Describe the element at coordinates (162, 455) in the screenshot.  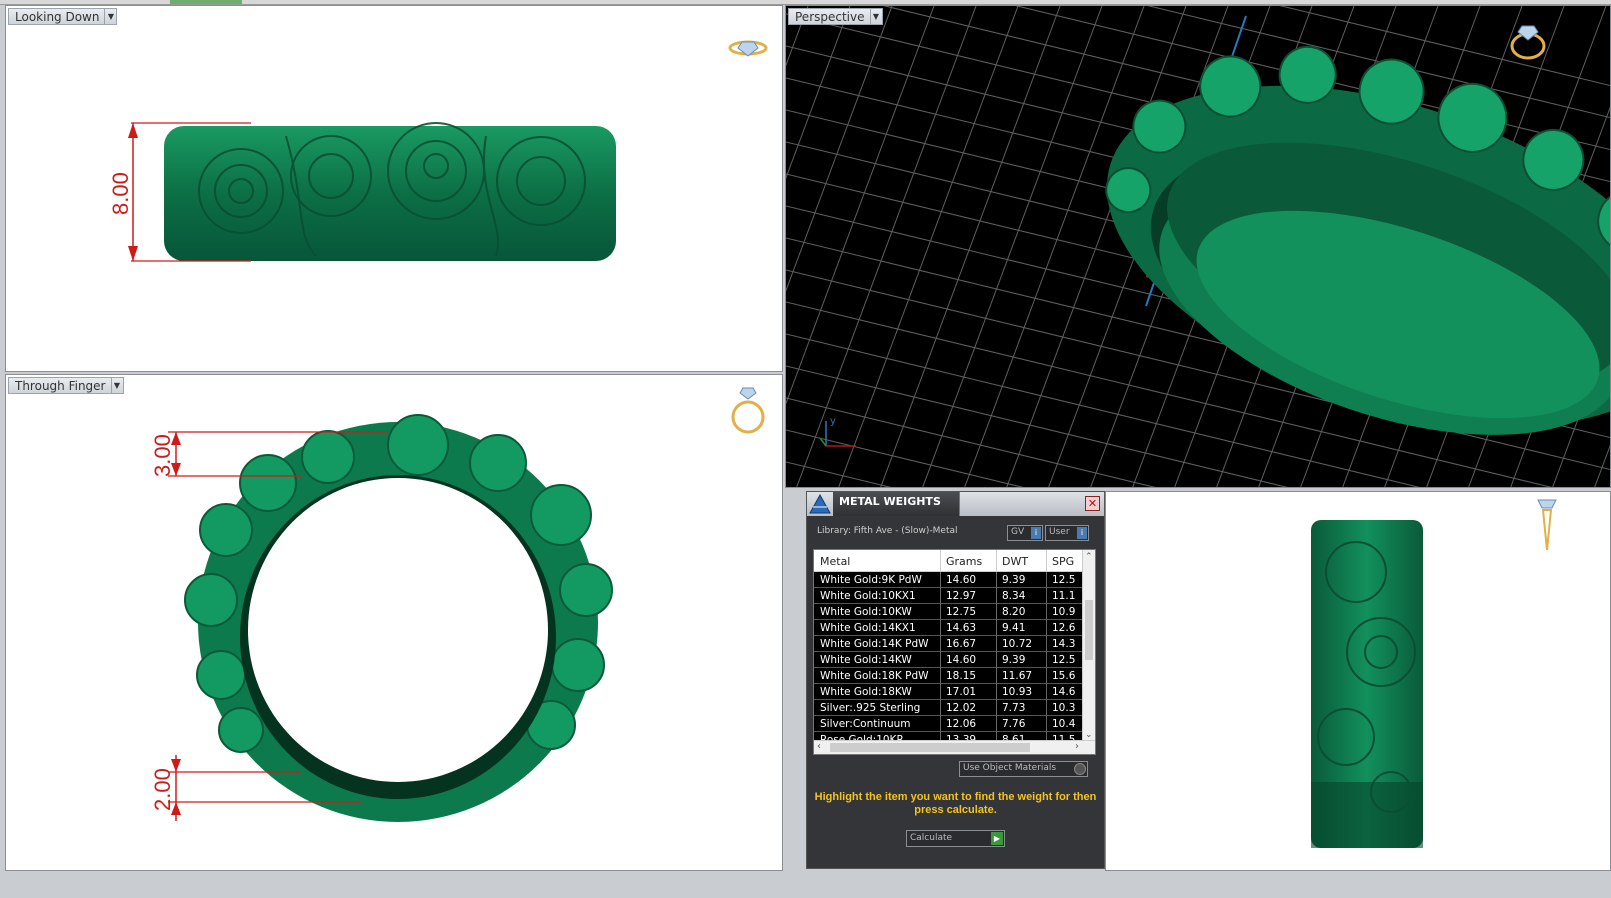
I see `dimension-label-top: 3.00` at that location.